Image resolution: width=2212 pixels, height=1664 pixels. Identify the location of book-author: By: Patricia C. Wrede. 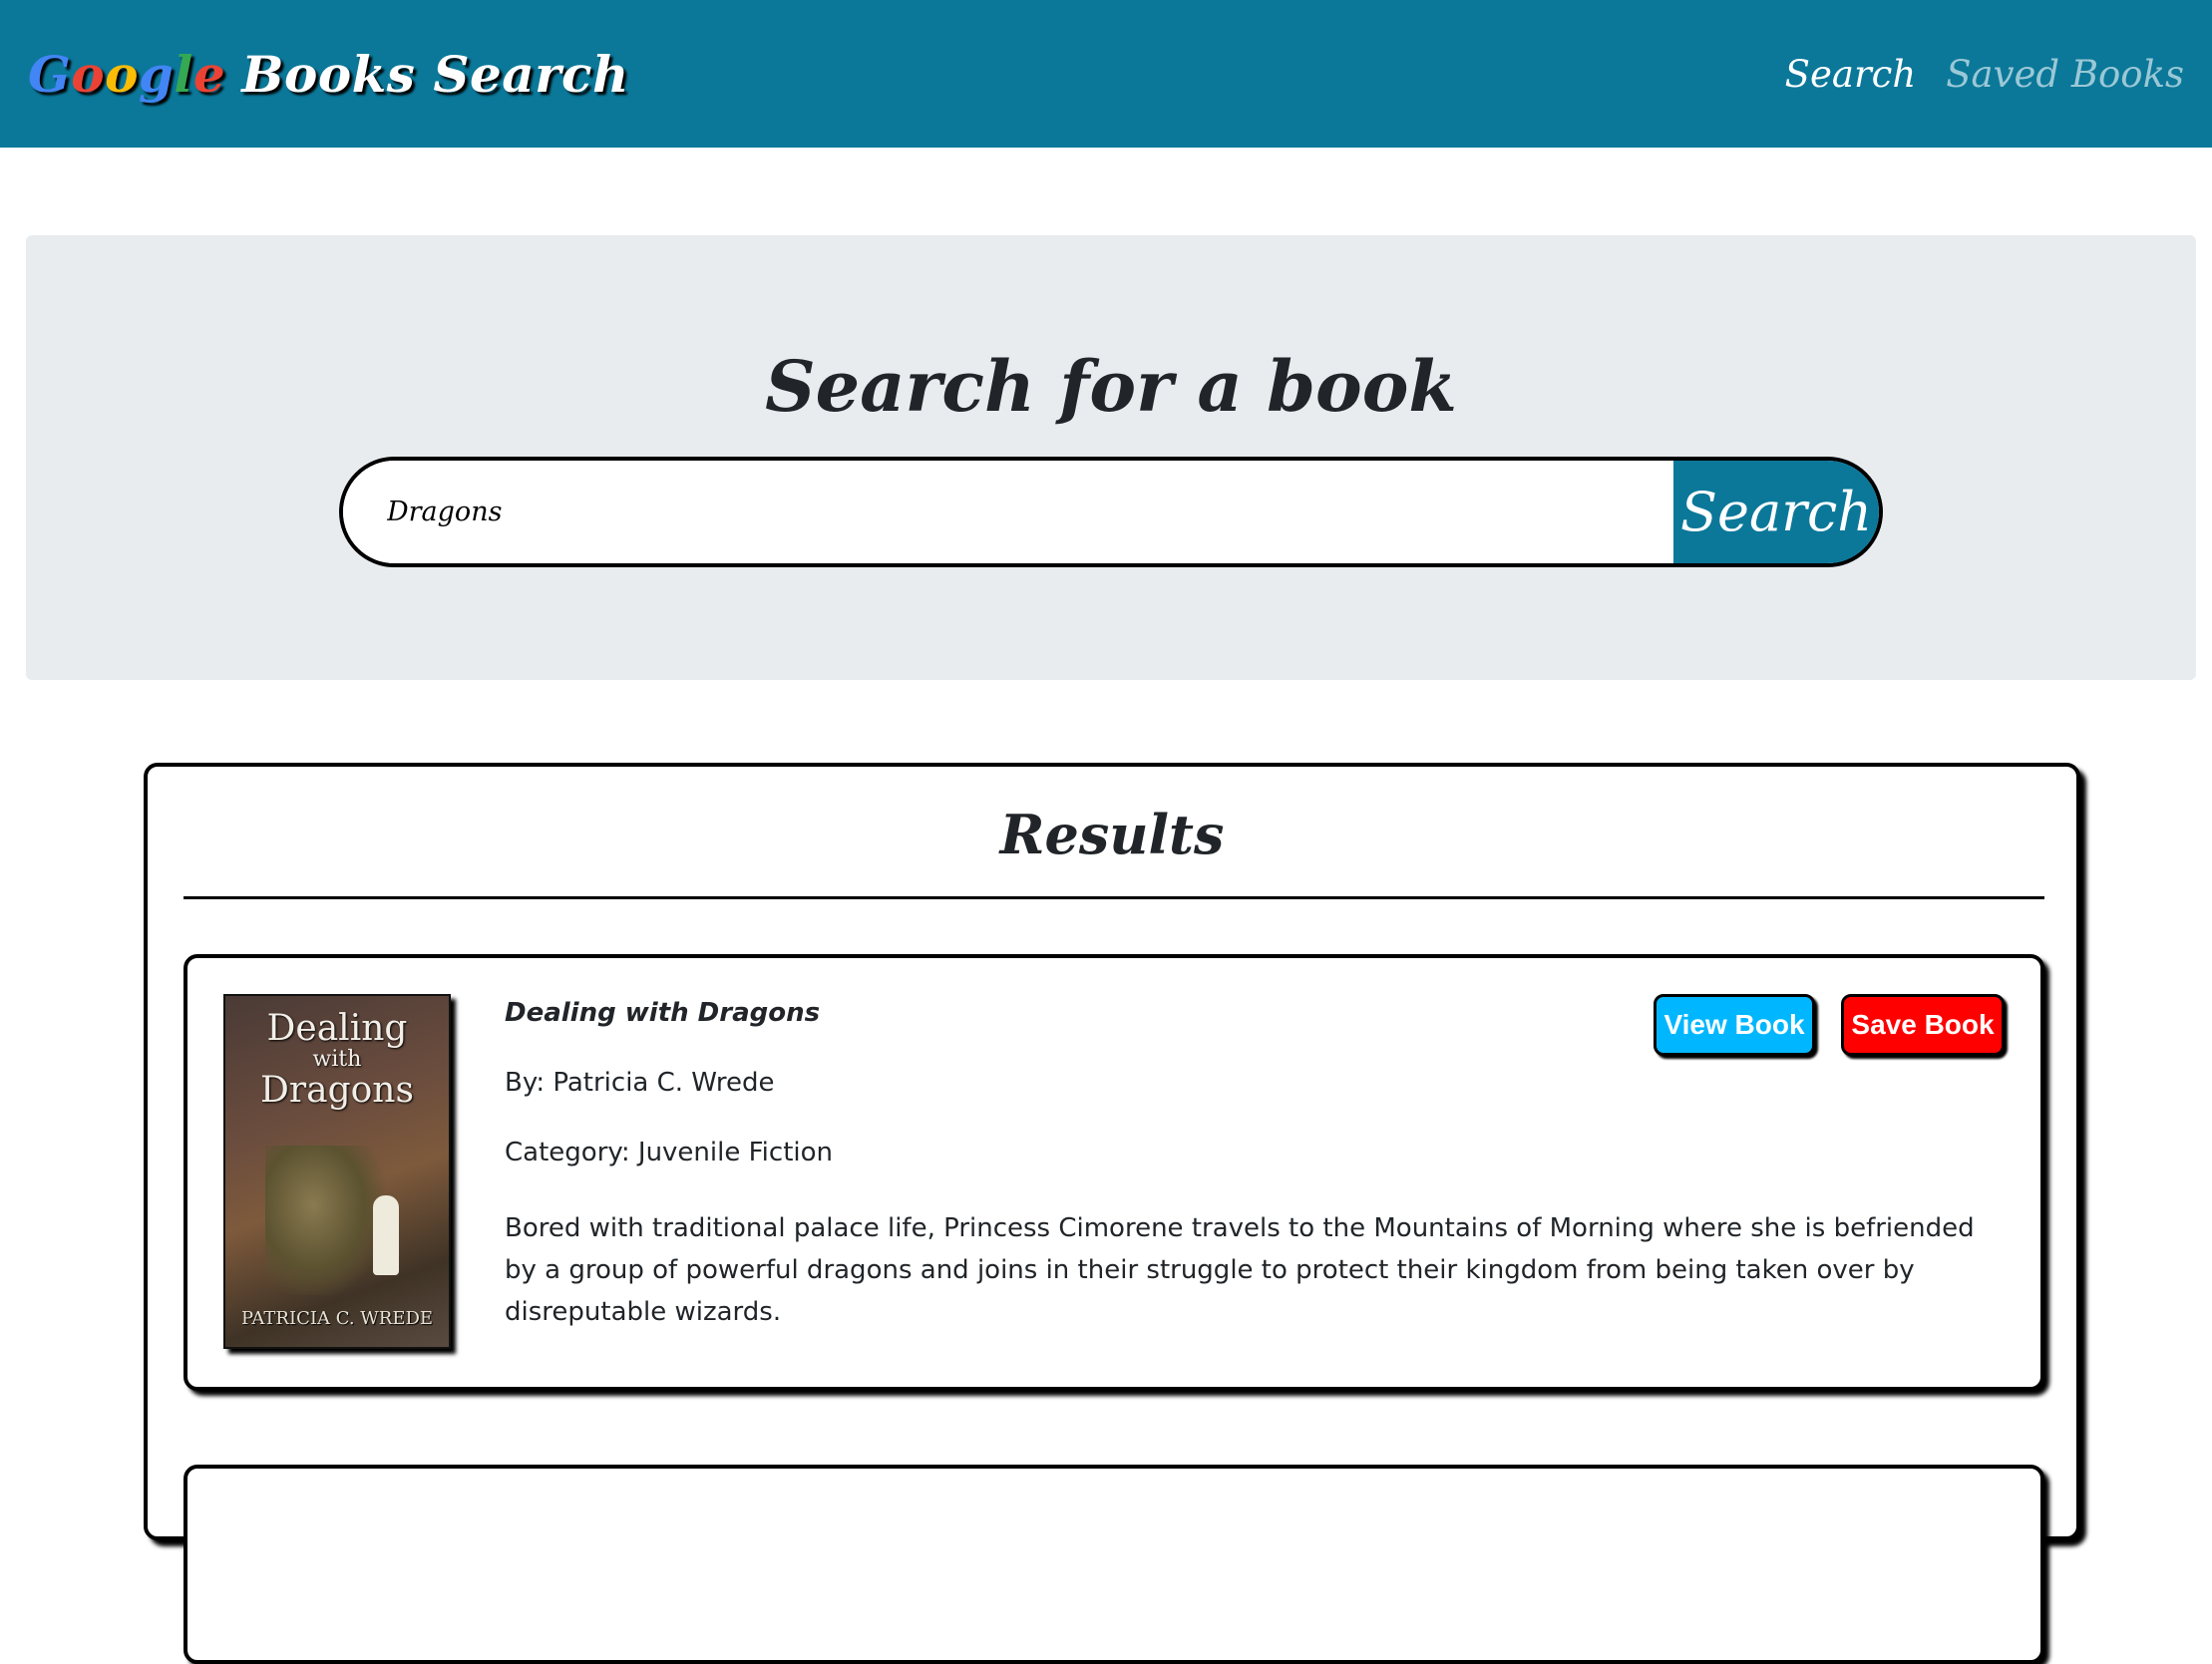
(640, 1083).